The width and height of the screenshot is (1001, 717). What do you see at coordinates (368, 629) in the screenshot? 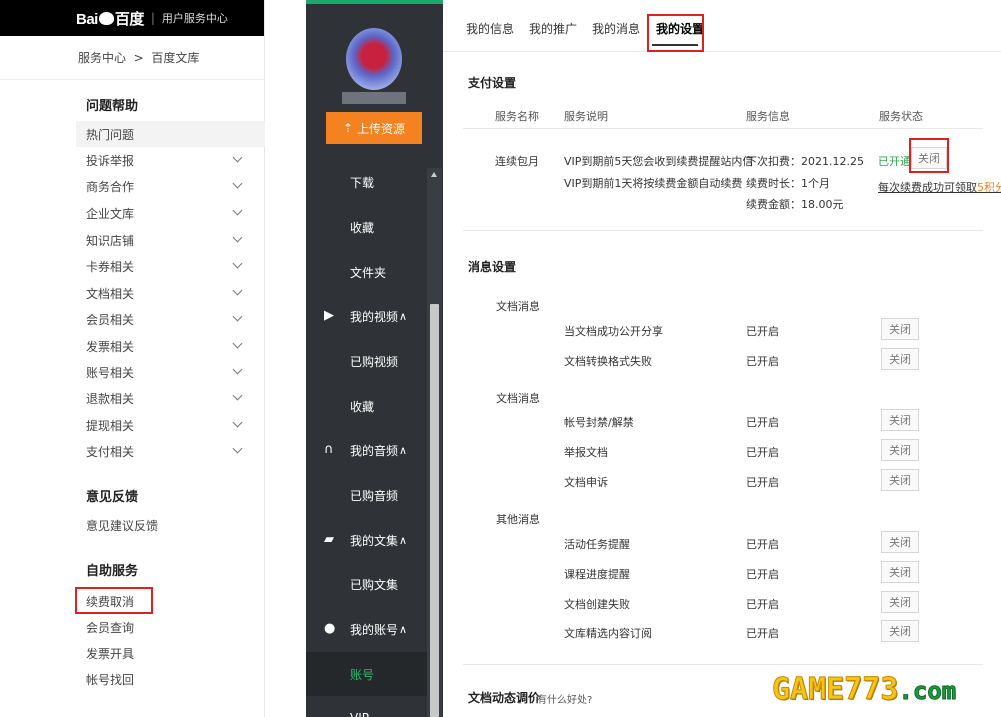
I see `sidebar-item: ● 我的账号 ∧` at bounding box center [368, 629].